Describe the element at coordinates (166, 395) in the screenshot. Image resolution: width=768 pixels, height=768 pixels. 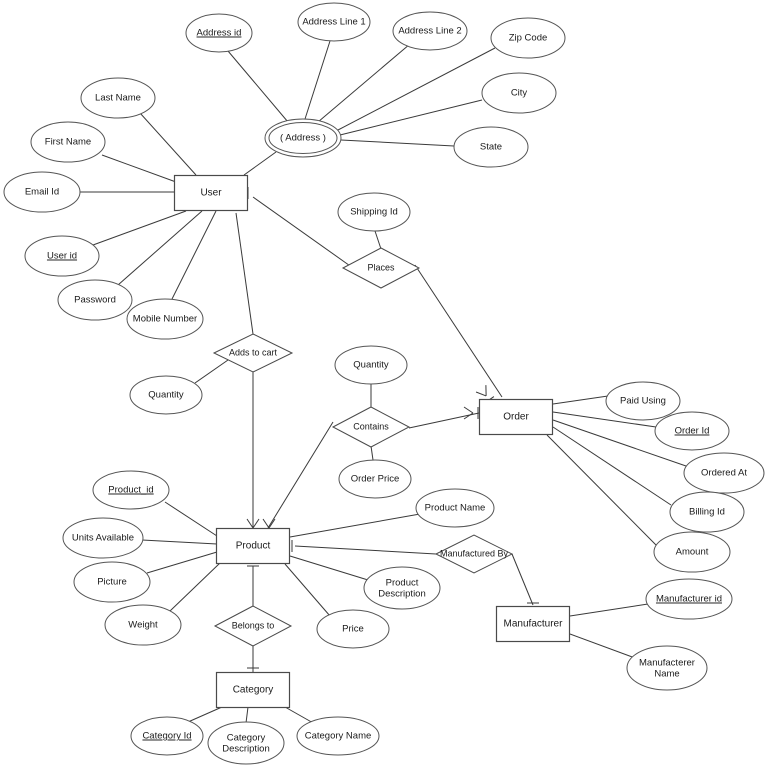
I see `attribute-cart-quantity: Quantity` at that location.